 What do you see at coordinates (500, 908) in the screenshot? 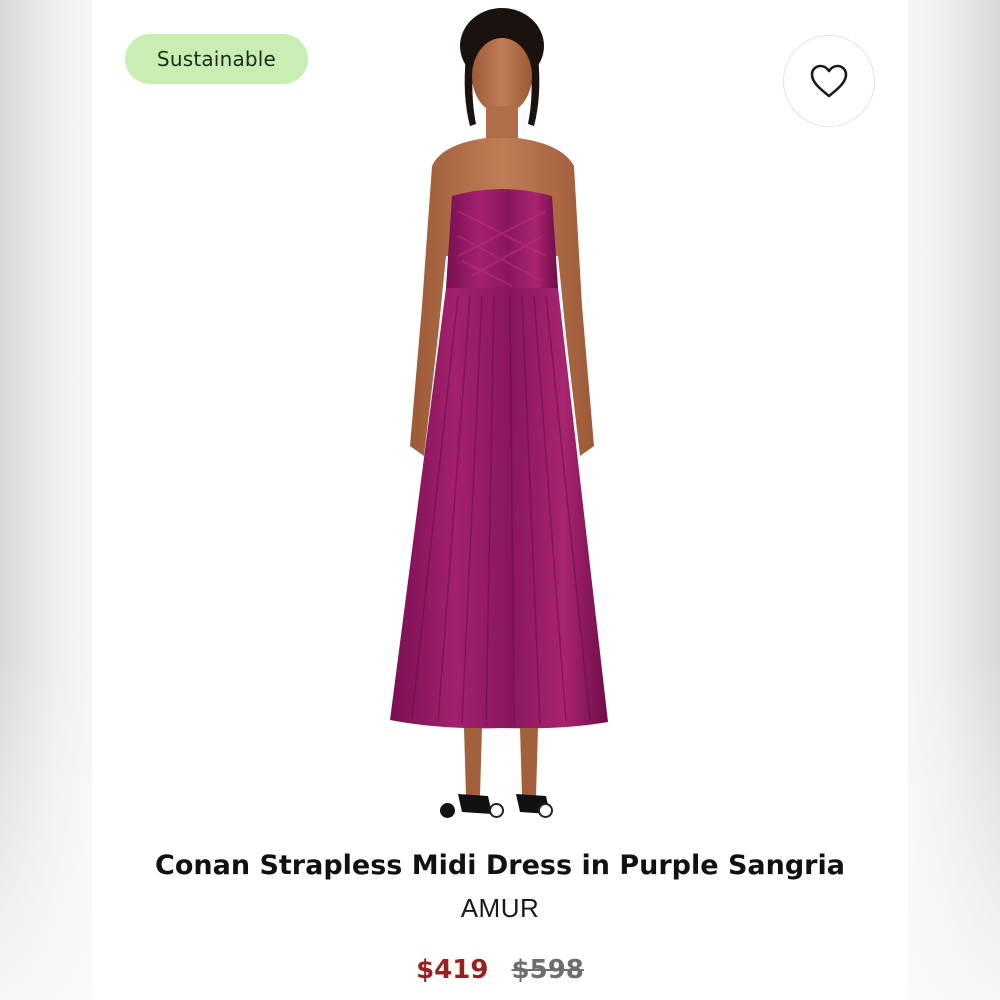
I see `product-brand: AMUR` at bounding box center [500, 908].